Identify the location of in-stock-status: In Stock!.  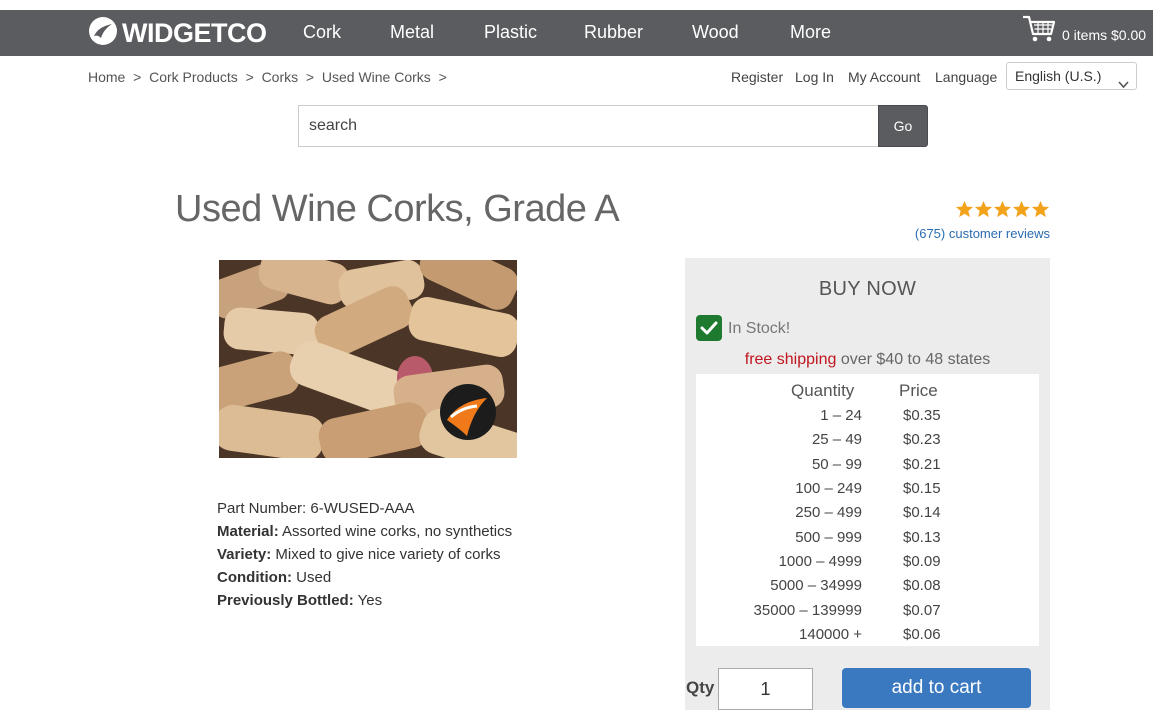
(759, 328).